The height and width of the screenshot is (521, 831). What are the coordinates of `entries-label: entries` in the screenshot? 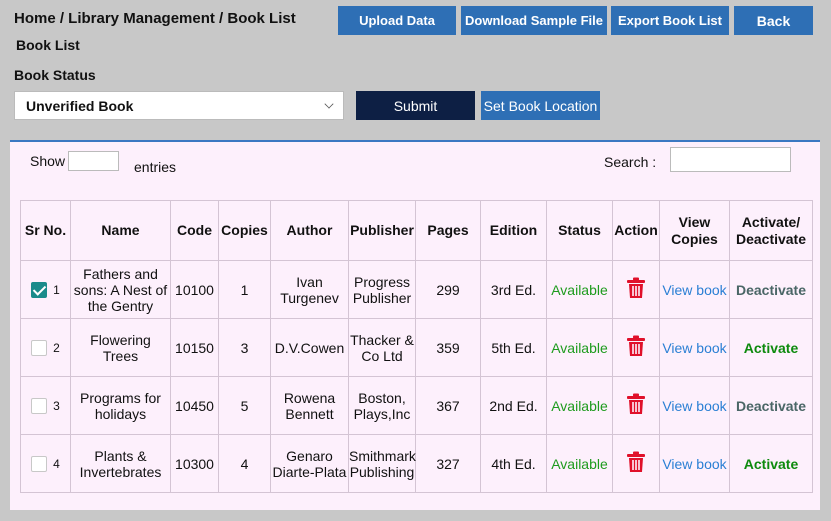 It's located at (155, 167).